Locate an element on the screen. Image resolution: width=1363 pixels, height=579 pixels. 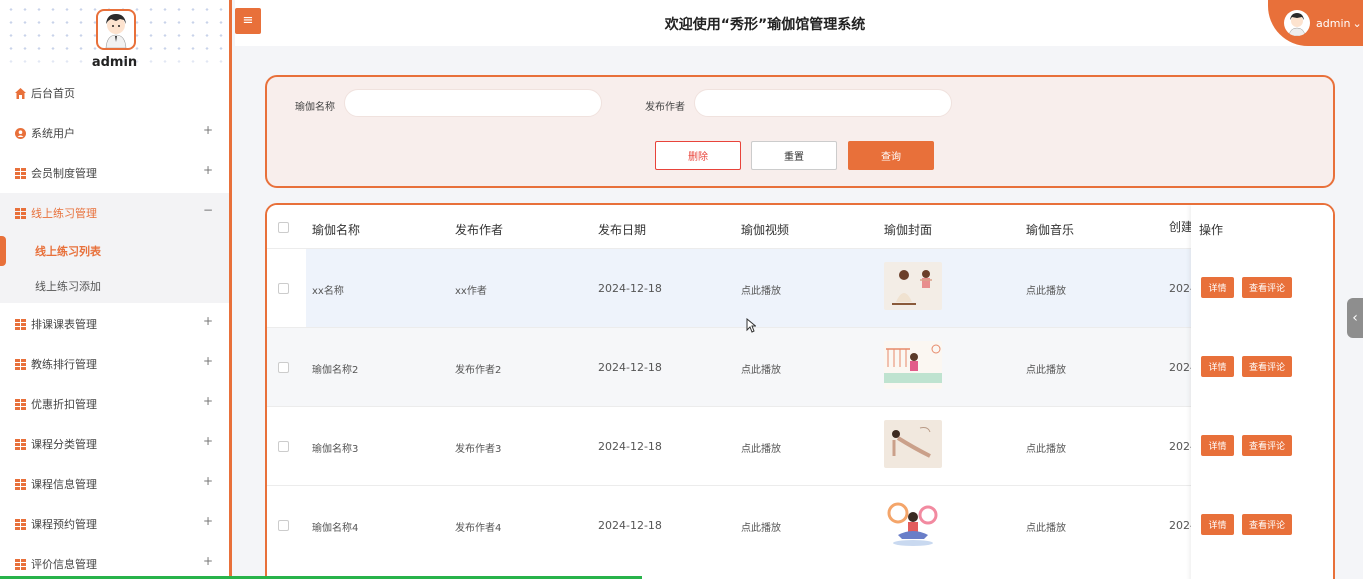
cell-author: 发布作者4 is located at coordinates (478, 528).